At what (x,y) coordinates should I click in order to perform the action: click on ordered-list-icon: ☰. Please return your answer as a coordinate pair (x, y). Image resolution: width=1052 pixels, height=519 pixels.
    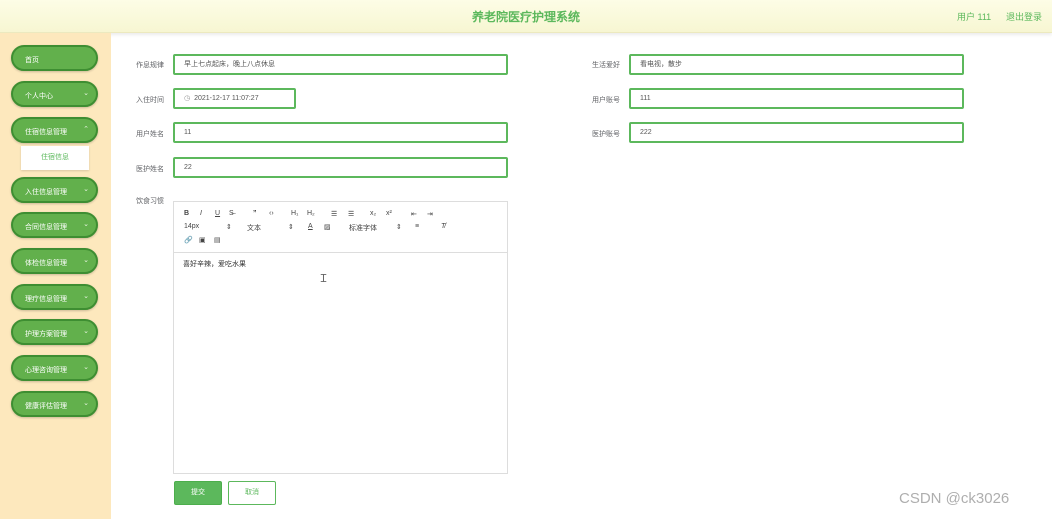
    Looking at the image, I should click on (334, 214).